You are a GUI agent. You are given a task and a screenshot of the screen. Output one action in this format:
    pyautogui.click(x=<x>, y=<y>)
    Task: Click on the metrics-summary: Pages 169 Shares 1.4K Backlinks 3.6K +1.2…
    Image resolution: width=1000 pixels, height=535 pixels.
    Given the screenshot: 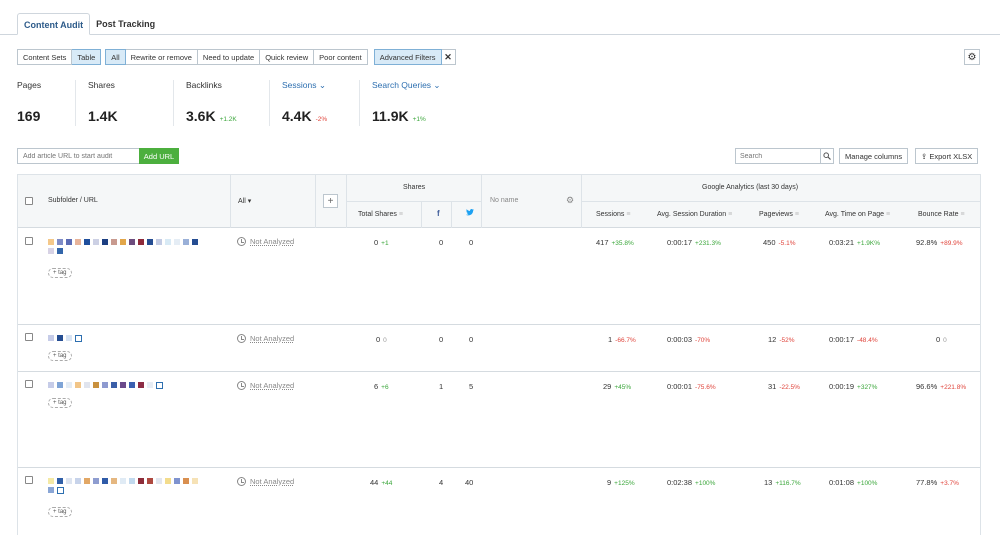 What is the action you would take?
    pyautogui.click(x=245, y=103)
    